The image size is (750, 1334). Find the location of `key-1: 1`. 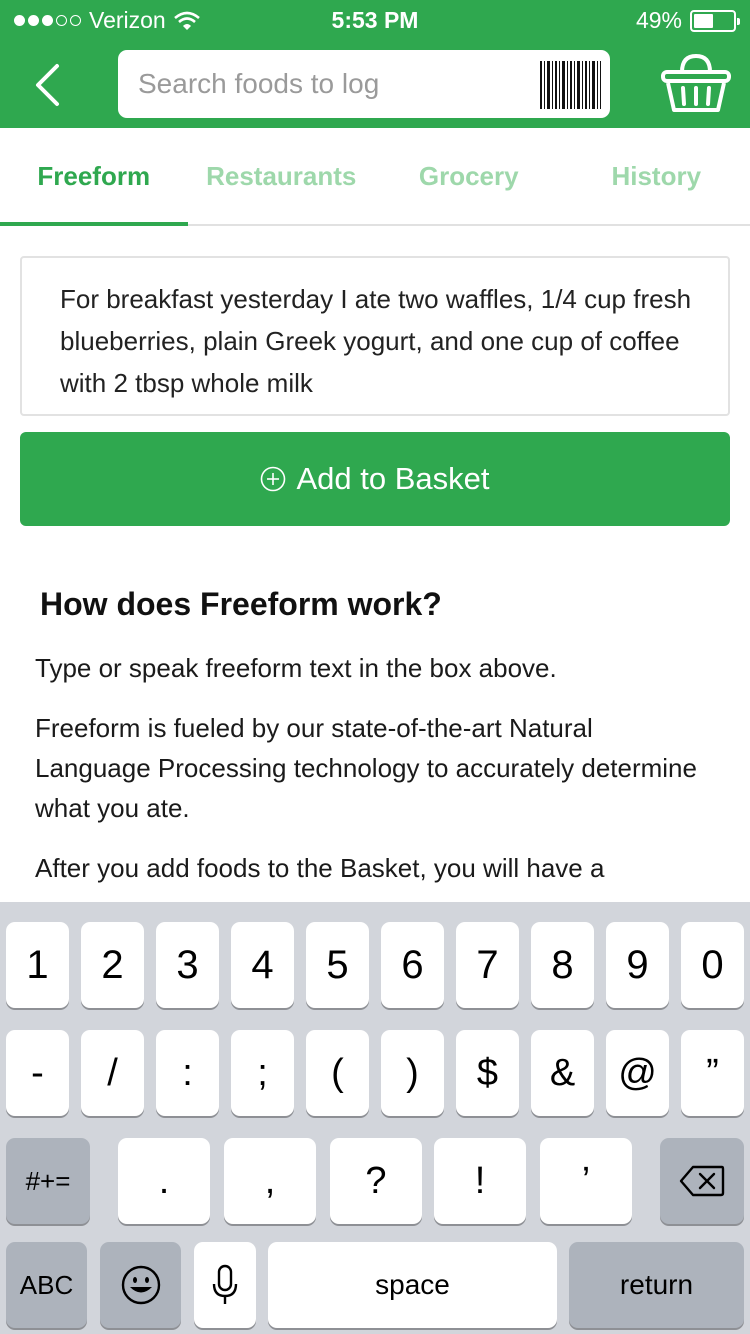

key-1: 1 is located at coordinates (37, 965).